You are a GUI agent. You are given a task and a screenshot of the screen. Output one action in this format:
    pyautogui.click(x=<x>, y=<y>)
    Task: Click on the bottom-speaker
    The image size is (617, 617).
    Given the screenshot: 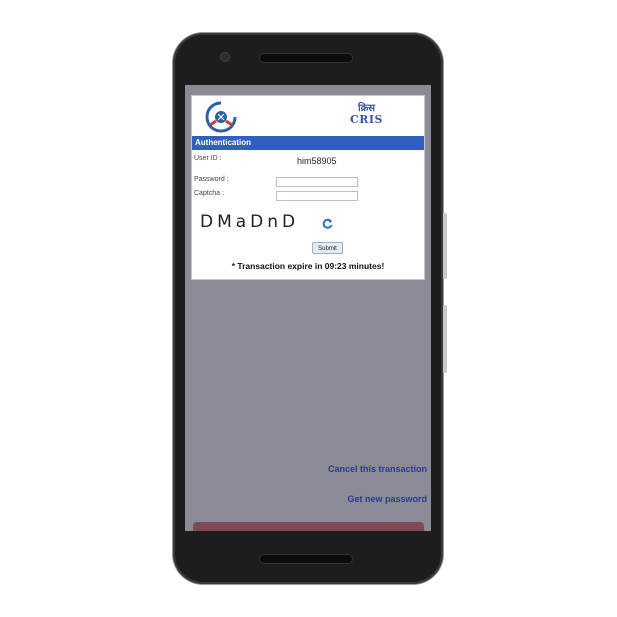 What is the action you would take?
    pyautogui.click(x=306, y=559)
    